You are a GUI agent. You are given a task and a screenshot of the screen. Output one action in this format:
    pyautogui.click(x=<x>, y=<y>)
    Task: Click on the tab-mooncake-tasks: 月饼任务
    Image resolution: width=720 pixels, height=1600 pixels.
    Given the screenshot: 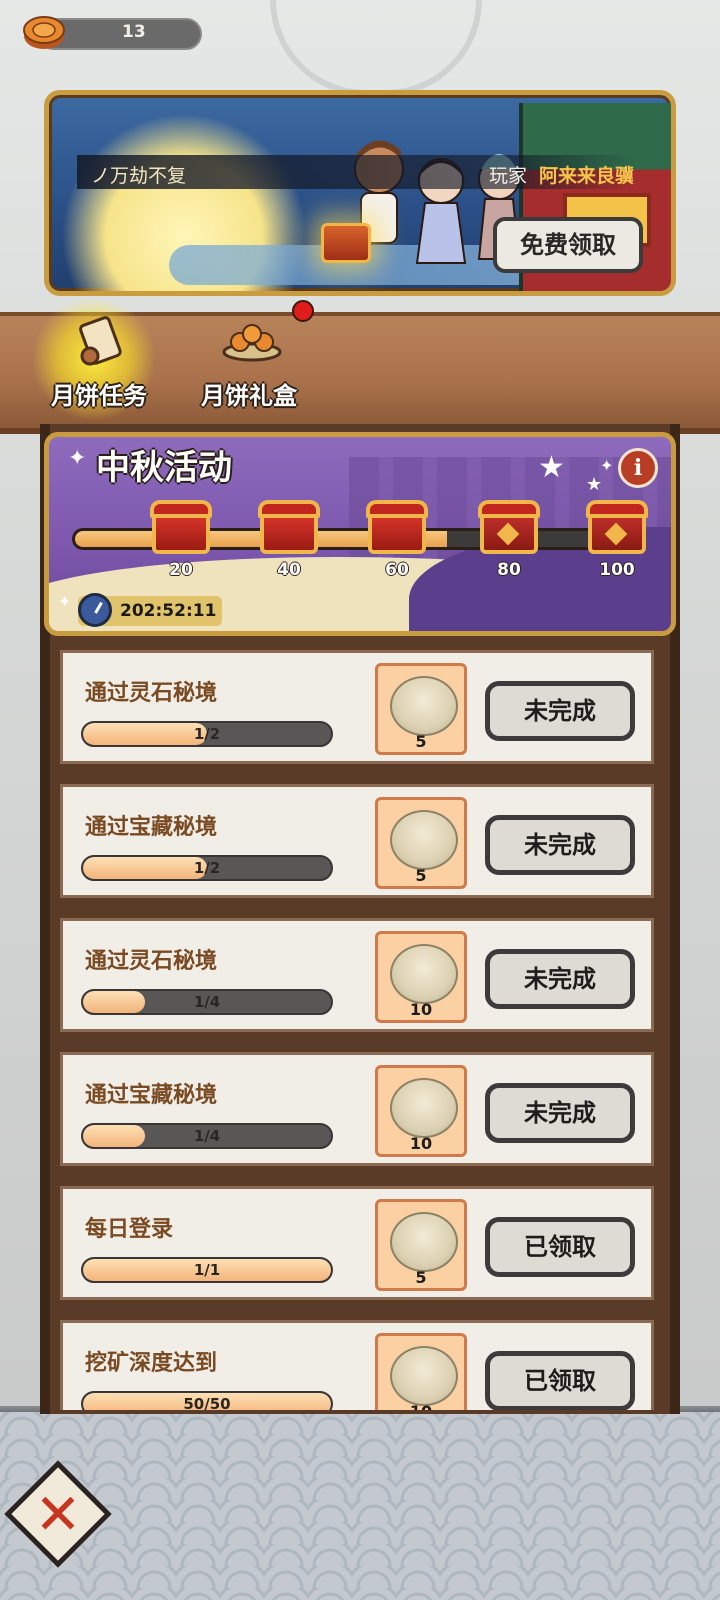 What is the action you would take?
    pyautogui.click(x=99, y=359)
    